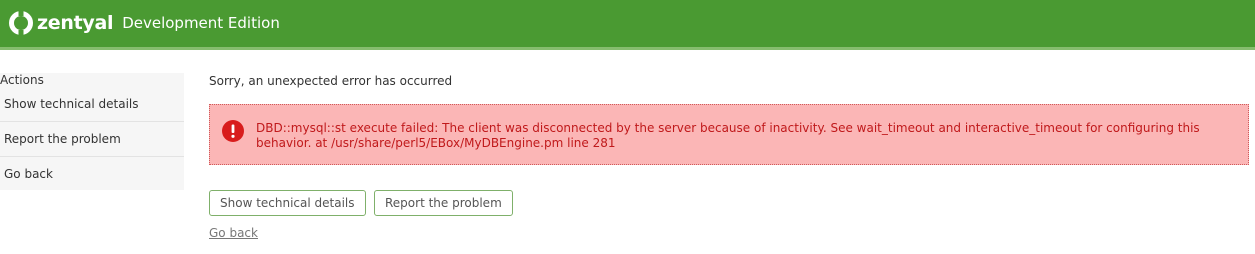 The height and width of the screenshot is (254, 1255). I want to click on sidebar-item-show-technical-details: Show technical details, so click(92, 104).